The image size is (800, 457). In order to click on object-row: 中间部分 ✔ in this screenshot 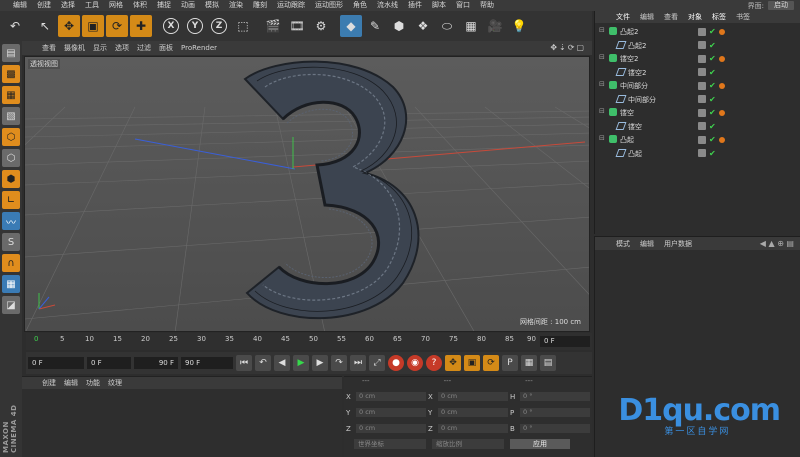, I will do `click(697, 100)`.